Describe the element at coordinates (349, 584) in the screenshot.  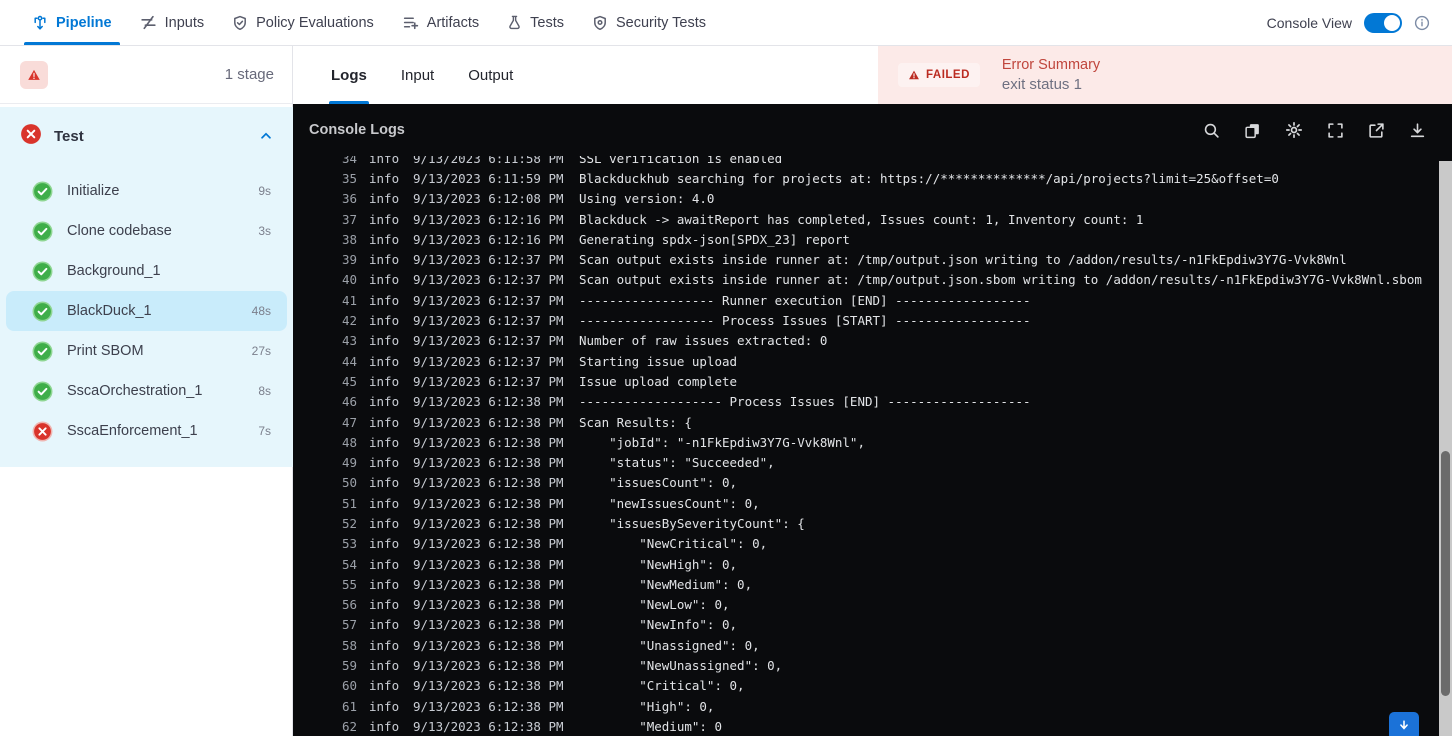
I see `log-line-number: 55` at that location.